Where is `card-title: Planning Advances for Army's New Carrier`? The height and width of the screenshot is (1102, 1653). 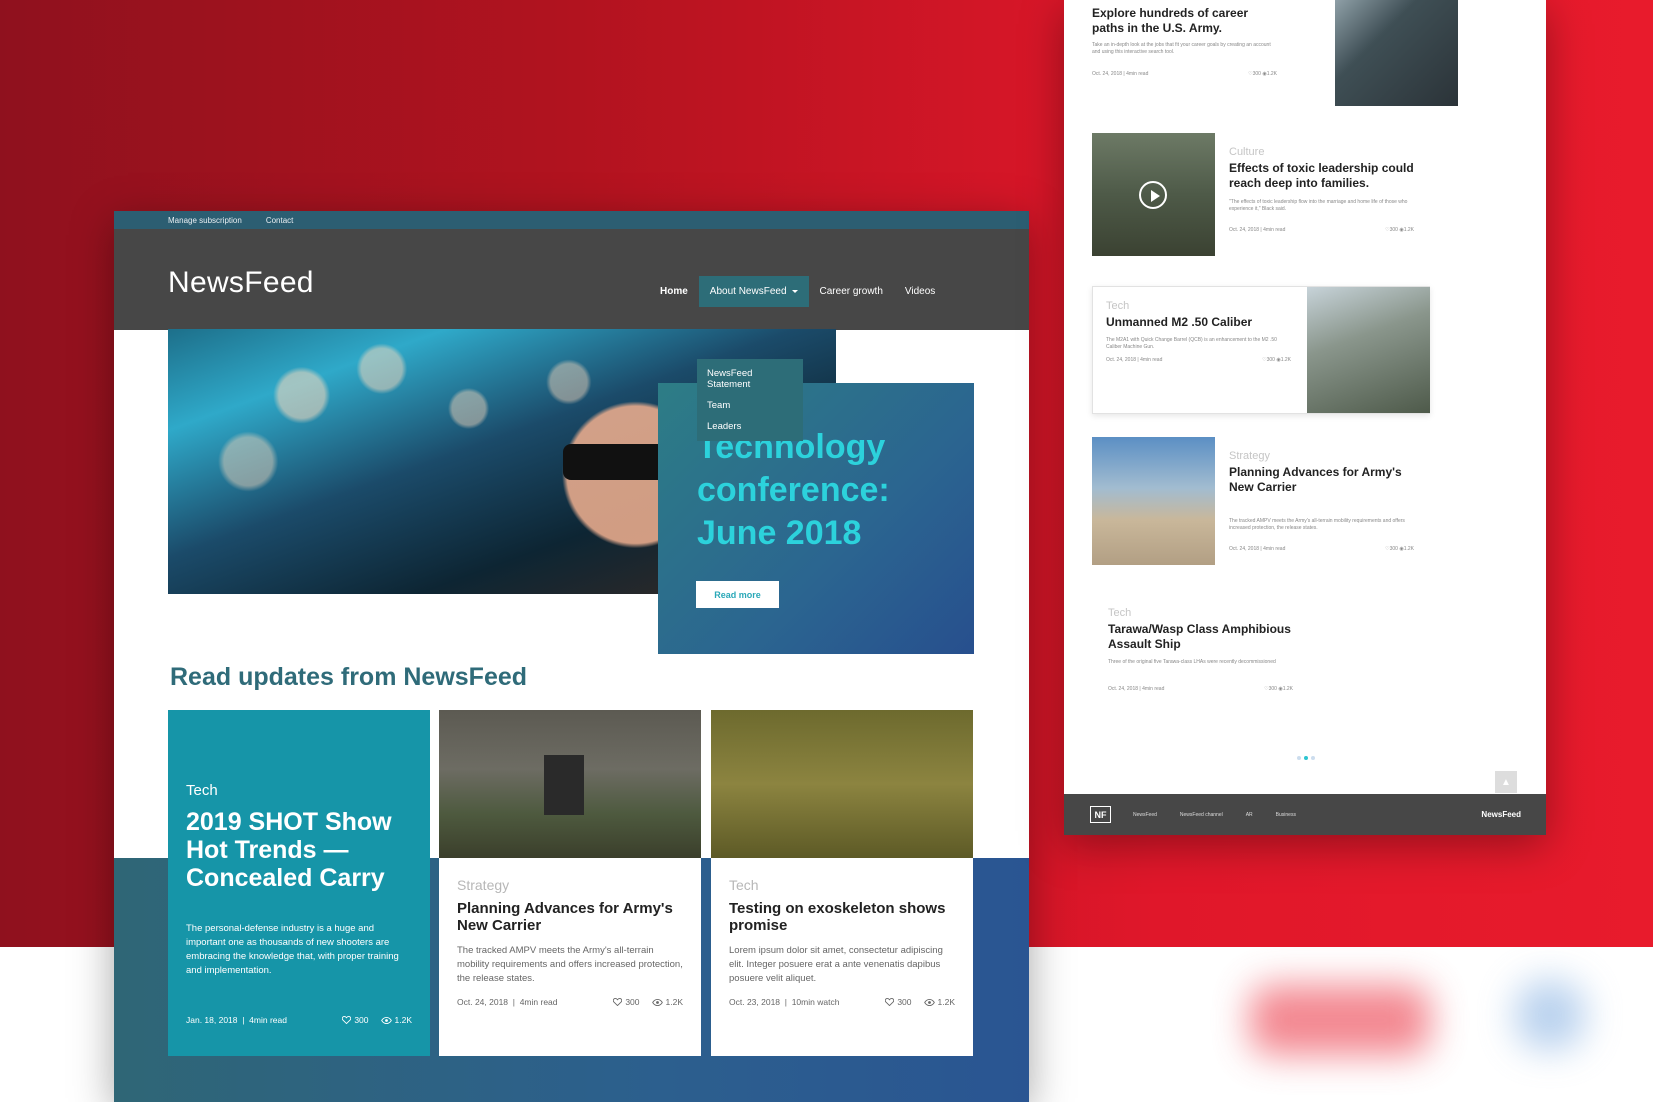
card-title: Planning Advances for Army's New Carrier is located at coordinates (572, 917).